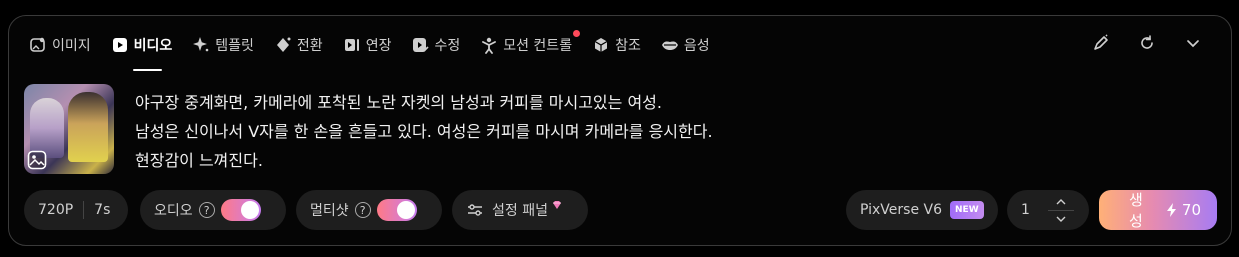 This screenshot has height=257, width=1239. What do you see at coordinates (234, 46) in the screenshot?
I see `tab-label: 템플릿` at bounding box center [234, 46].